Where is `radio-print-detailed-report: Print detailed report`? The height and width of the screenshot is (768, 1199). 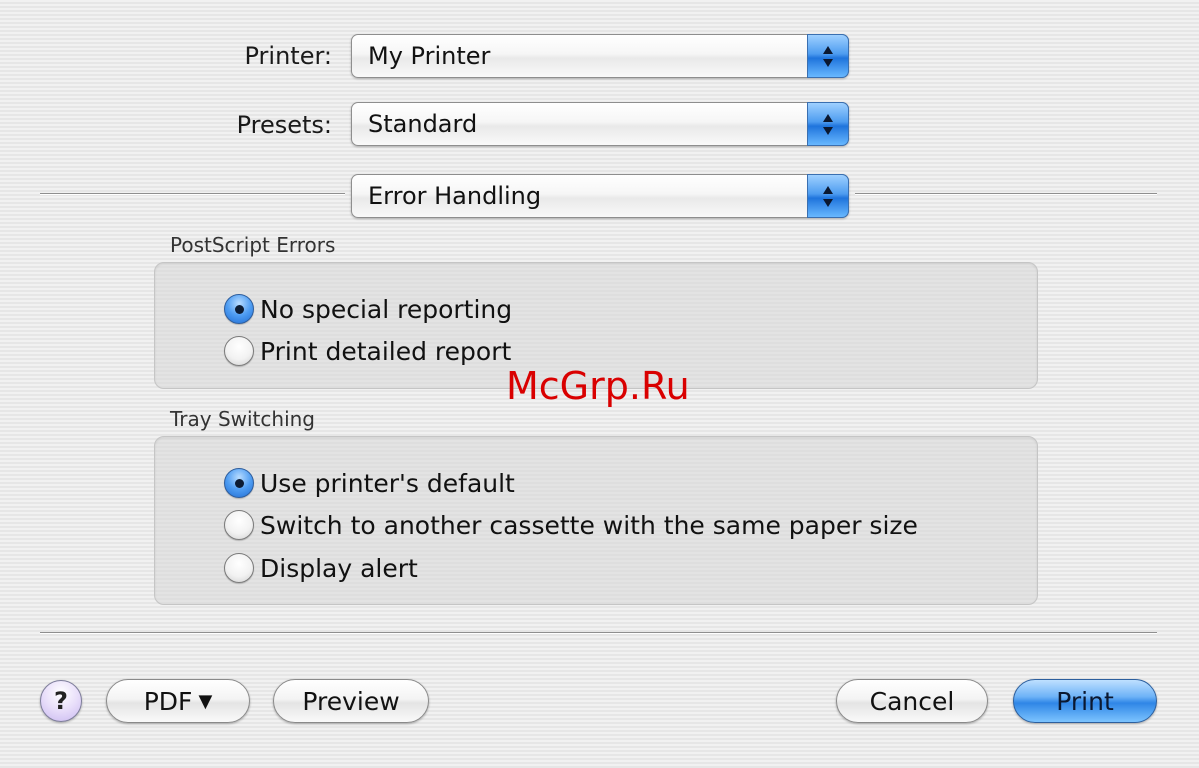 radio-print-detailed-report: Print detailed report is located at coordinates (367, 351).